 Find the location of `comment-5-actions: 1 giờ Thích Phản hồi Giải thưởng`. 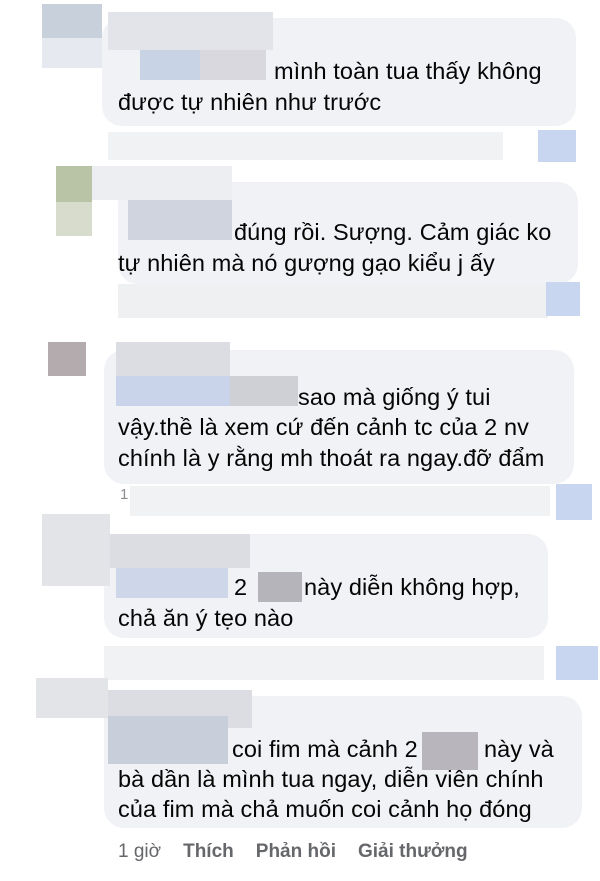

comment-5-actions: 1 giờ Thích Phản hồi Giải thưởng is located at coordinates (304, 852).